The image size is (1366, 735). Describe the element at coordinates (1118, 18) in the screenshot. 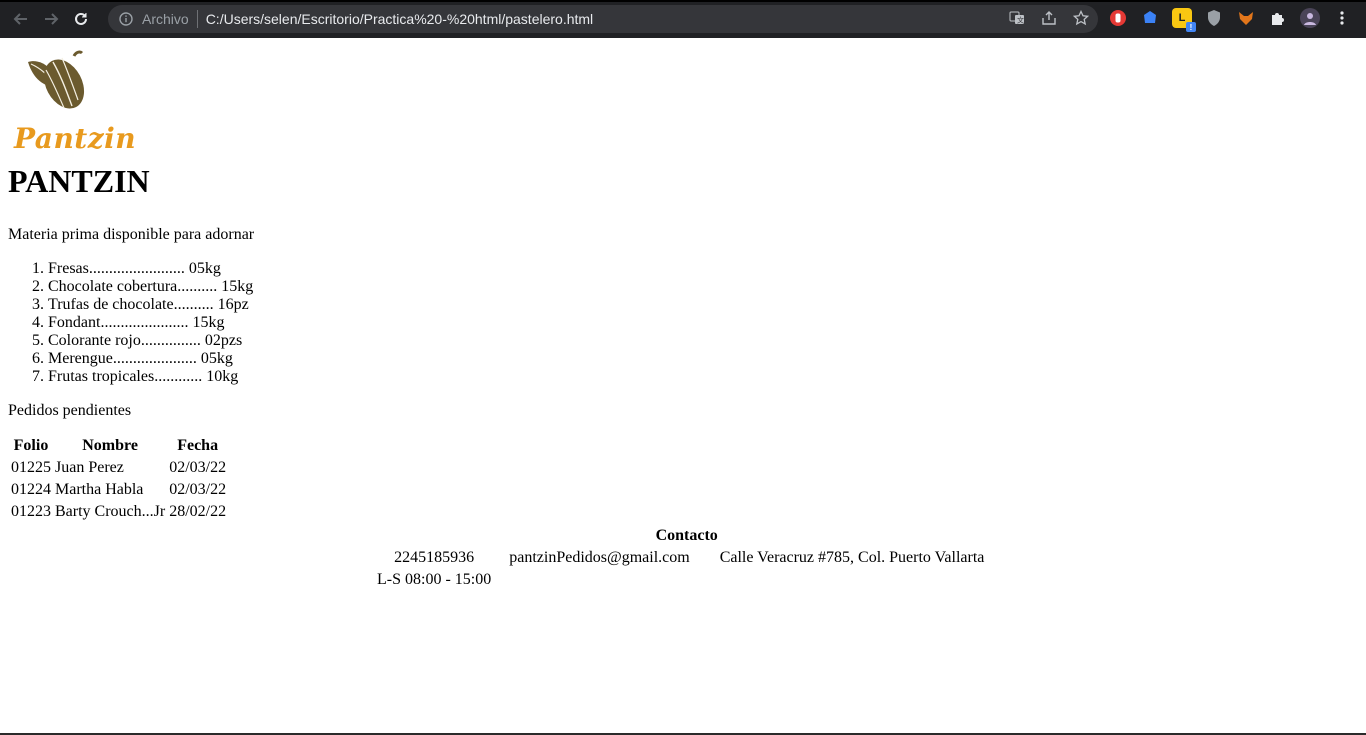

I see `adblock-extension-icon` at that location.